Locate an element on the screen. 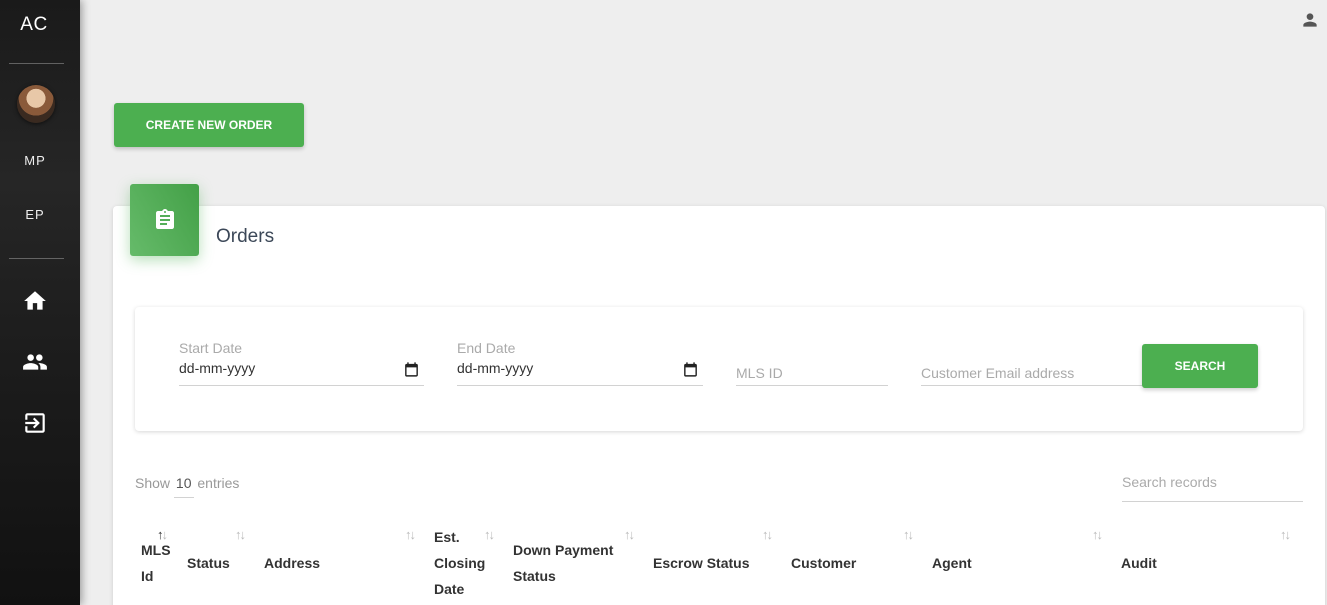 Image resolution: width=1327 pixels, height=605 pixels. column-label: Agent is located at coordinates (952, 563).